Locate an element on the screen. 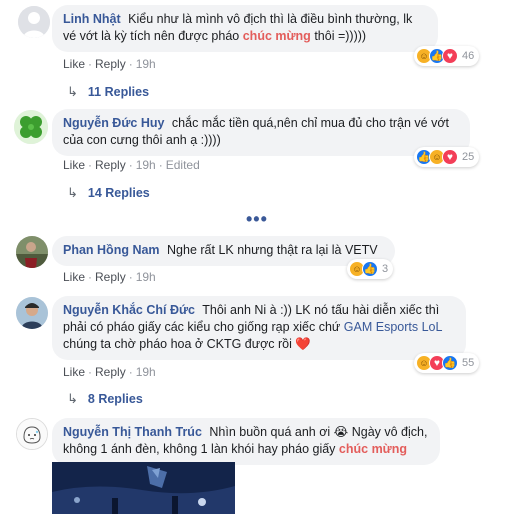  clover-avatar-icon is located at coordinates (31, 127).